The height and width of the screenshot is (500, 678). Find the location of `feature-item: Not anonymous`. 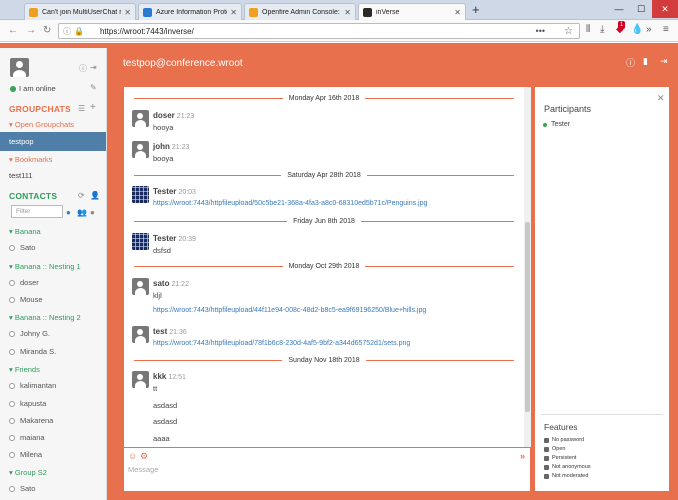

feature-item: Not anonymous is located at coordinates (567, 467).